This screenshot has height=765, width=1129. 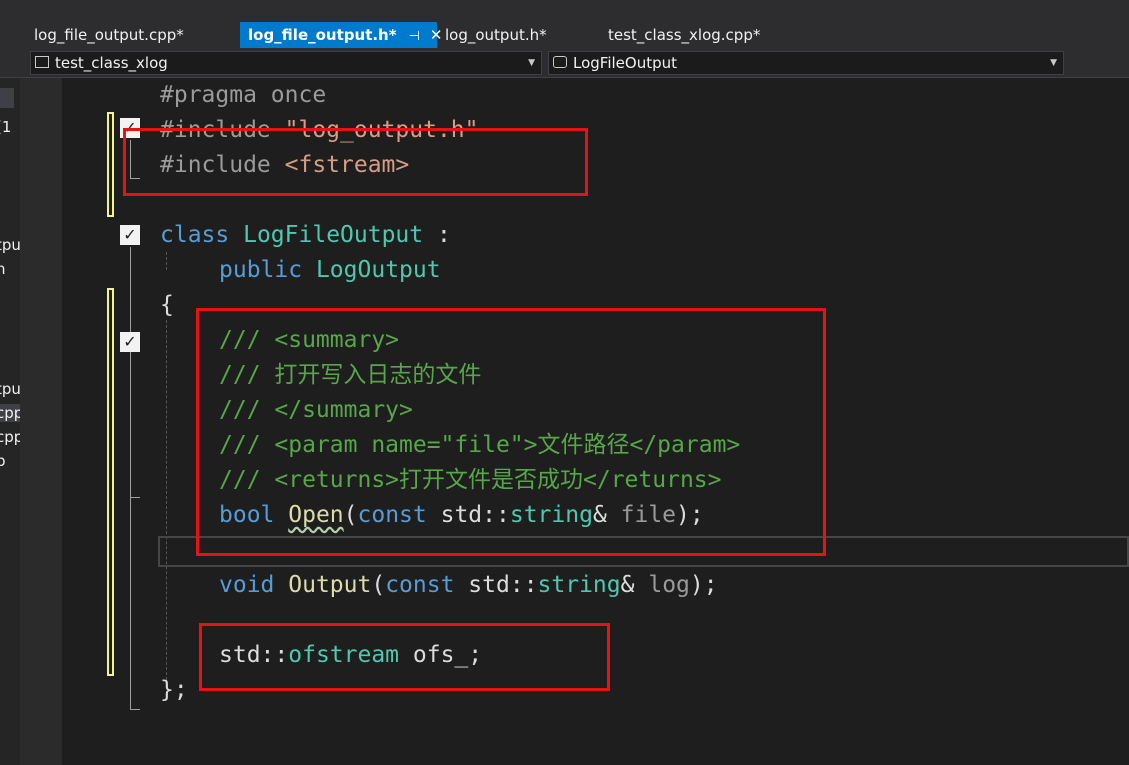 What do you see at coordinates (634, 585) in the screenshot?
I see `code-text: &` at bounding box center [634, 585].